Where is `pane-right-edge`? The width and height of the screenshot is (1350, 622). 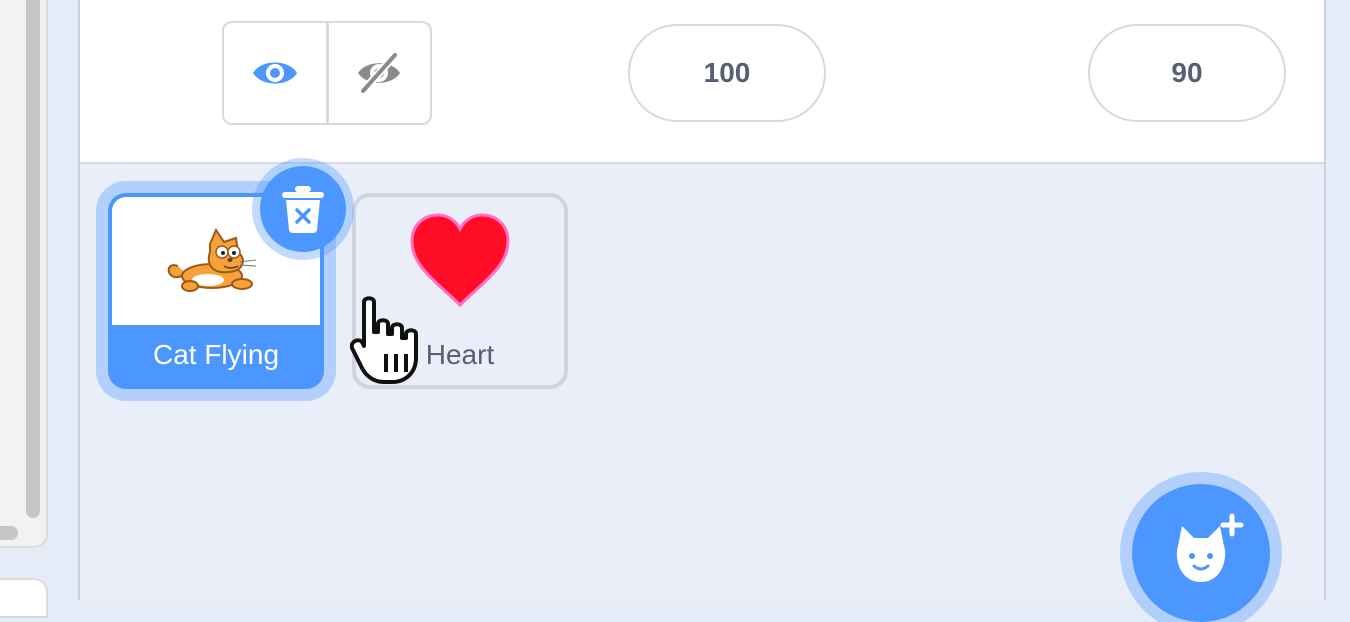 pane-right-edge is located at coordinates (1337, 300).